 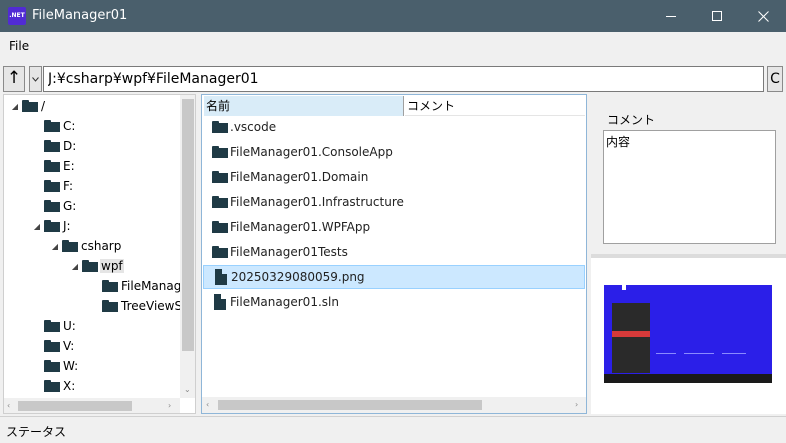 What do you see at coordinates (403, 79) in the screenshot?
I see `path-input` at bounding box center [403, 79].